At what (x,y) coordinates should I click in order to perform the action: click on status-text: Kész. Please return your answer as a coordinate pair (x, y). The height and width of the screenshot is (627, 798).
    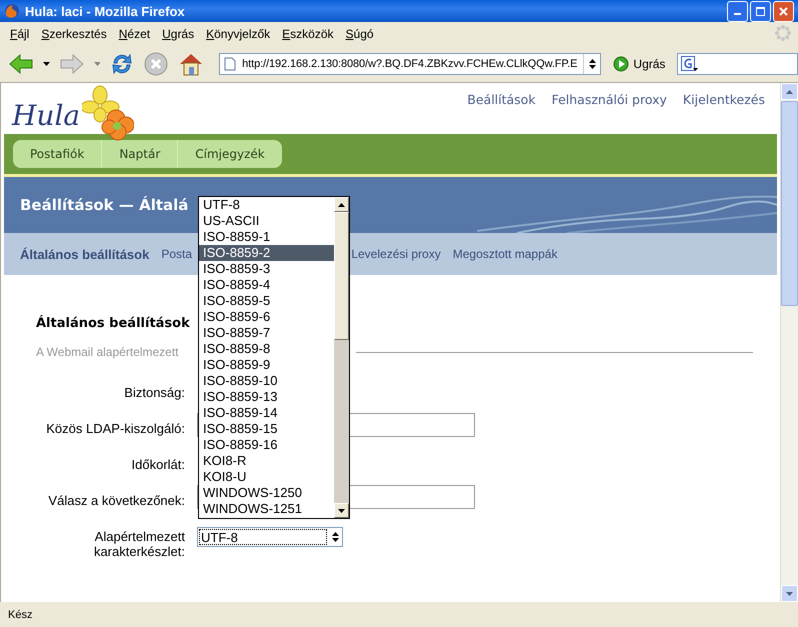
    Looking at the image, I should click on (20, 615).